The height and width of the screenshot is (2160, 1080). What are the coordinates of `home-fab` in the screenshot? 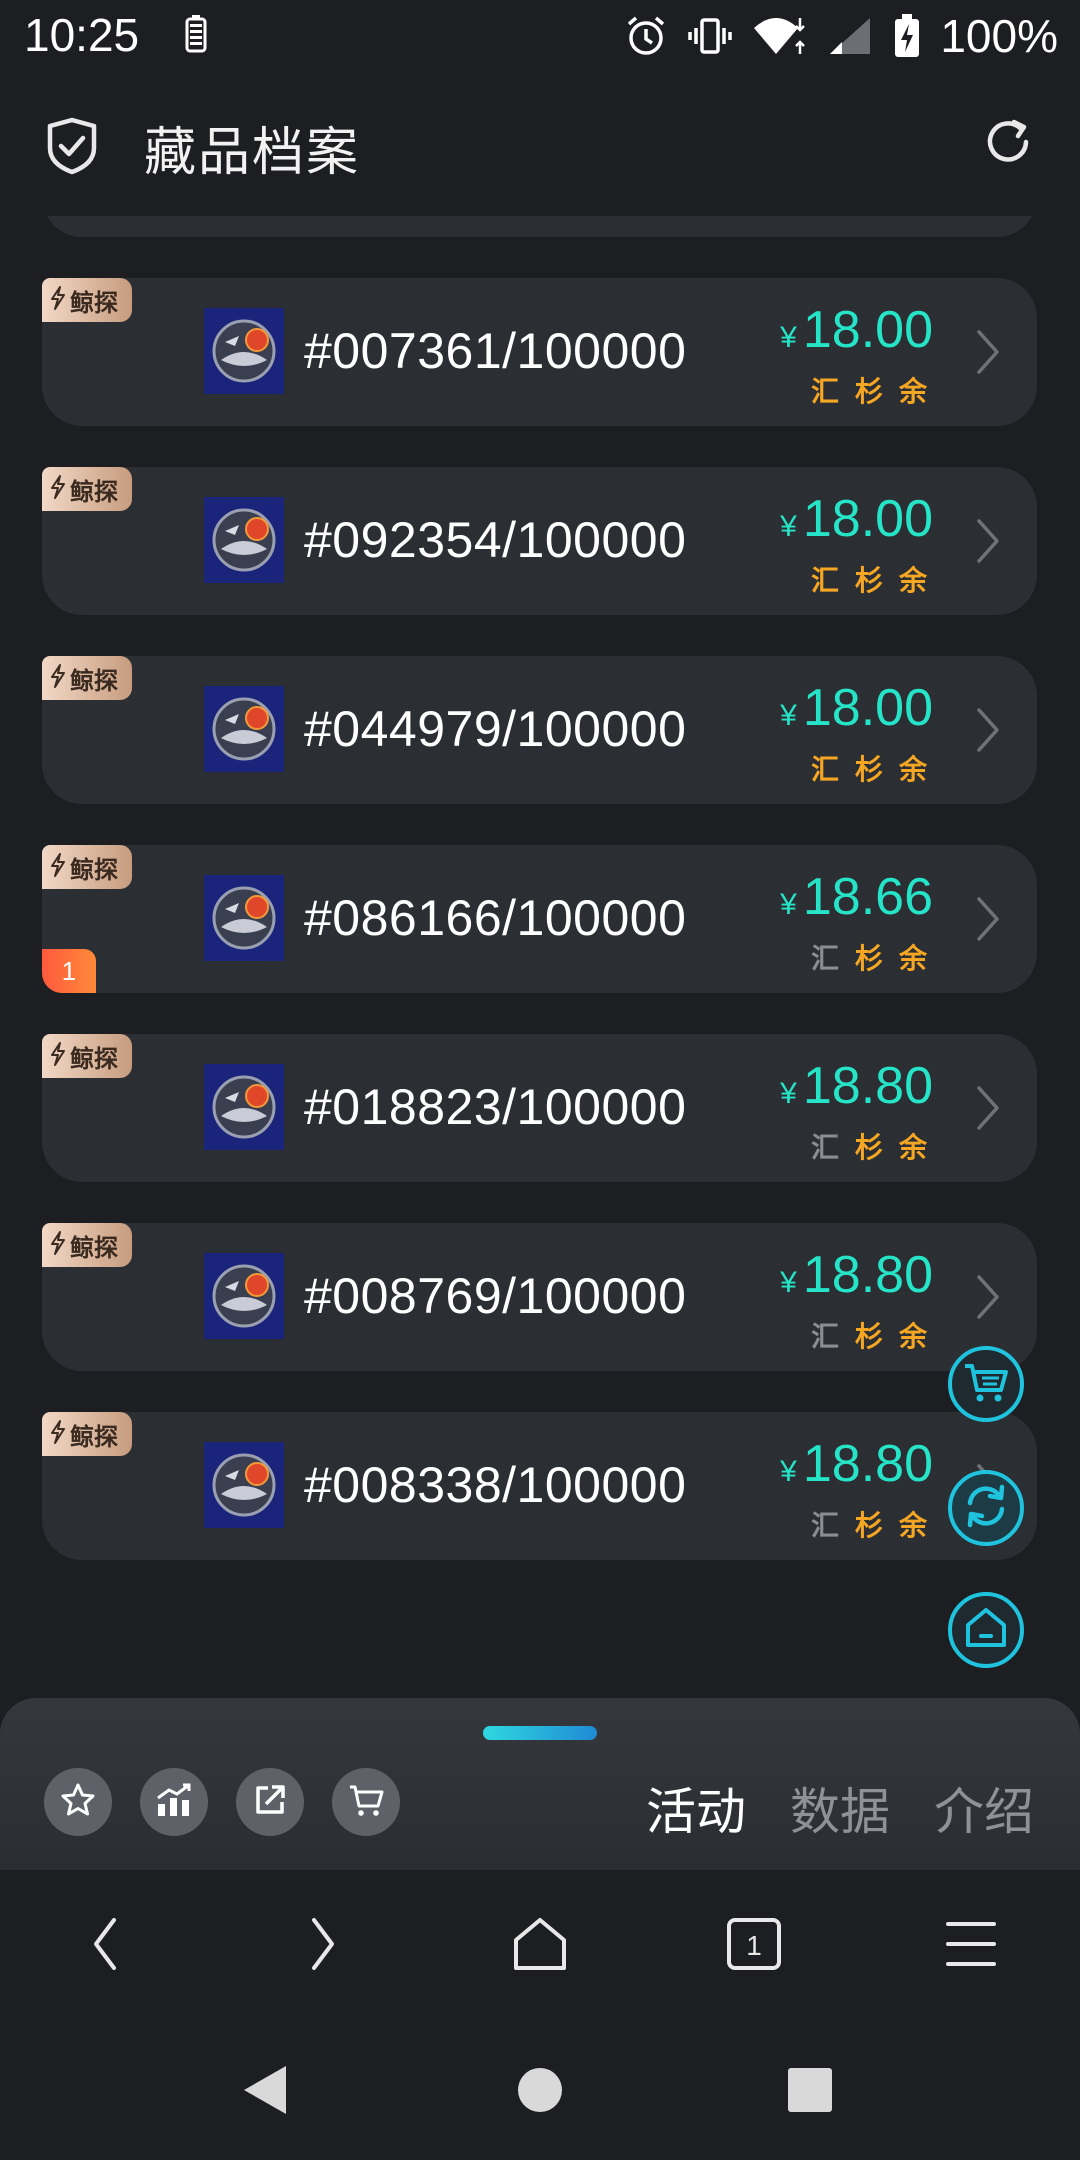 It's located at (986, 1630).